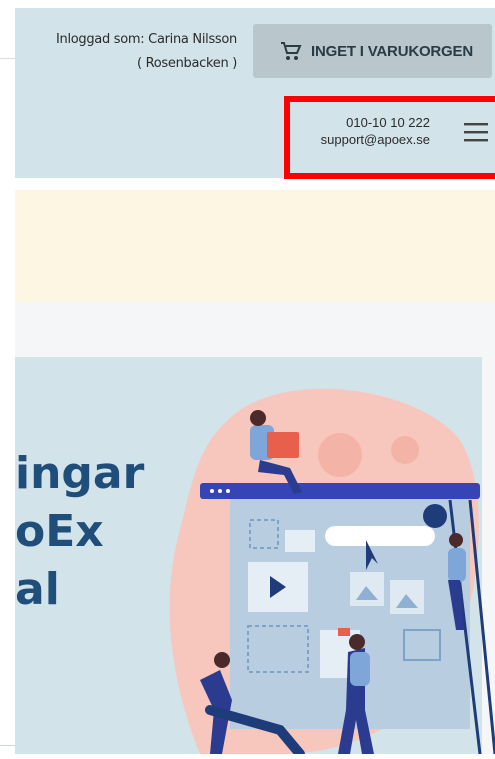 The image size is (495, 759). What do you see at coordinates (187, 63) in the screenshot?
I see `logged-in-org: ( Rosenbacken )` at bounding box center [187, 63].